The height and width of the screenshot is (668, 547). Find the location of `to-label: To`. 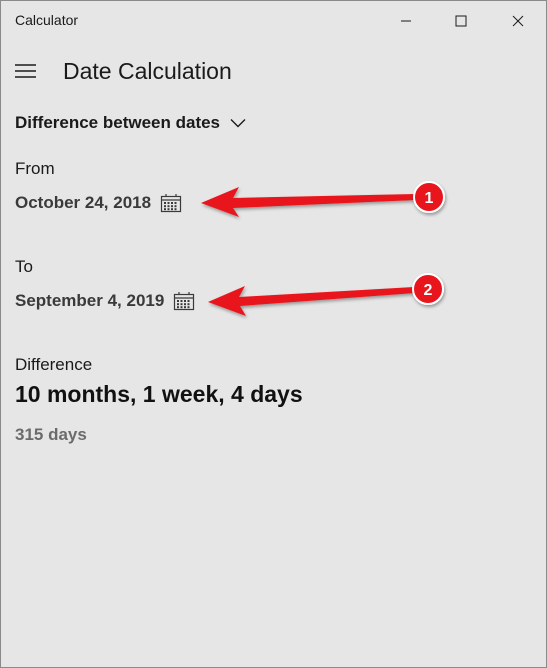

to-label: To is located at coordinates (24, 266).